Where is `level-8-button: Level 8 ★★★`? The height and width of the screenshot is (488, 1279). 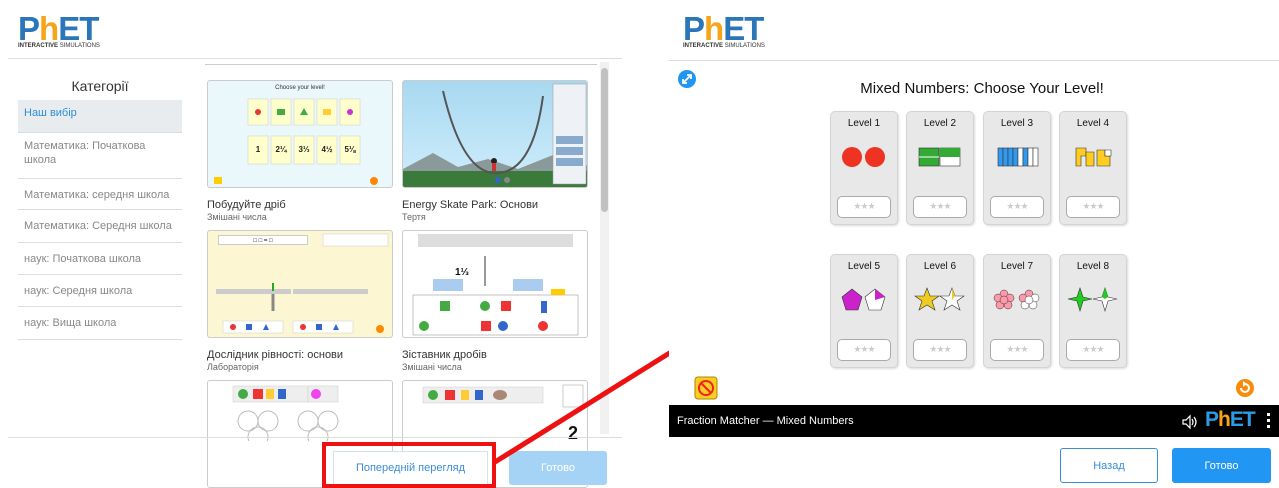
level-8-button: Level 8 ★★★ is located at coordinates (1093, 311).